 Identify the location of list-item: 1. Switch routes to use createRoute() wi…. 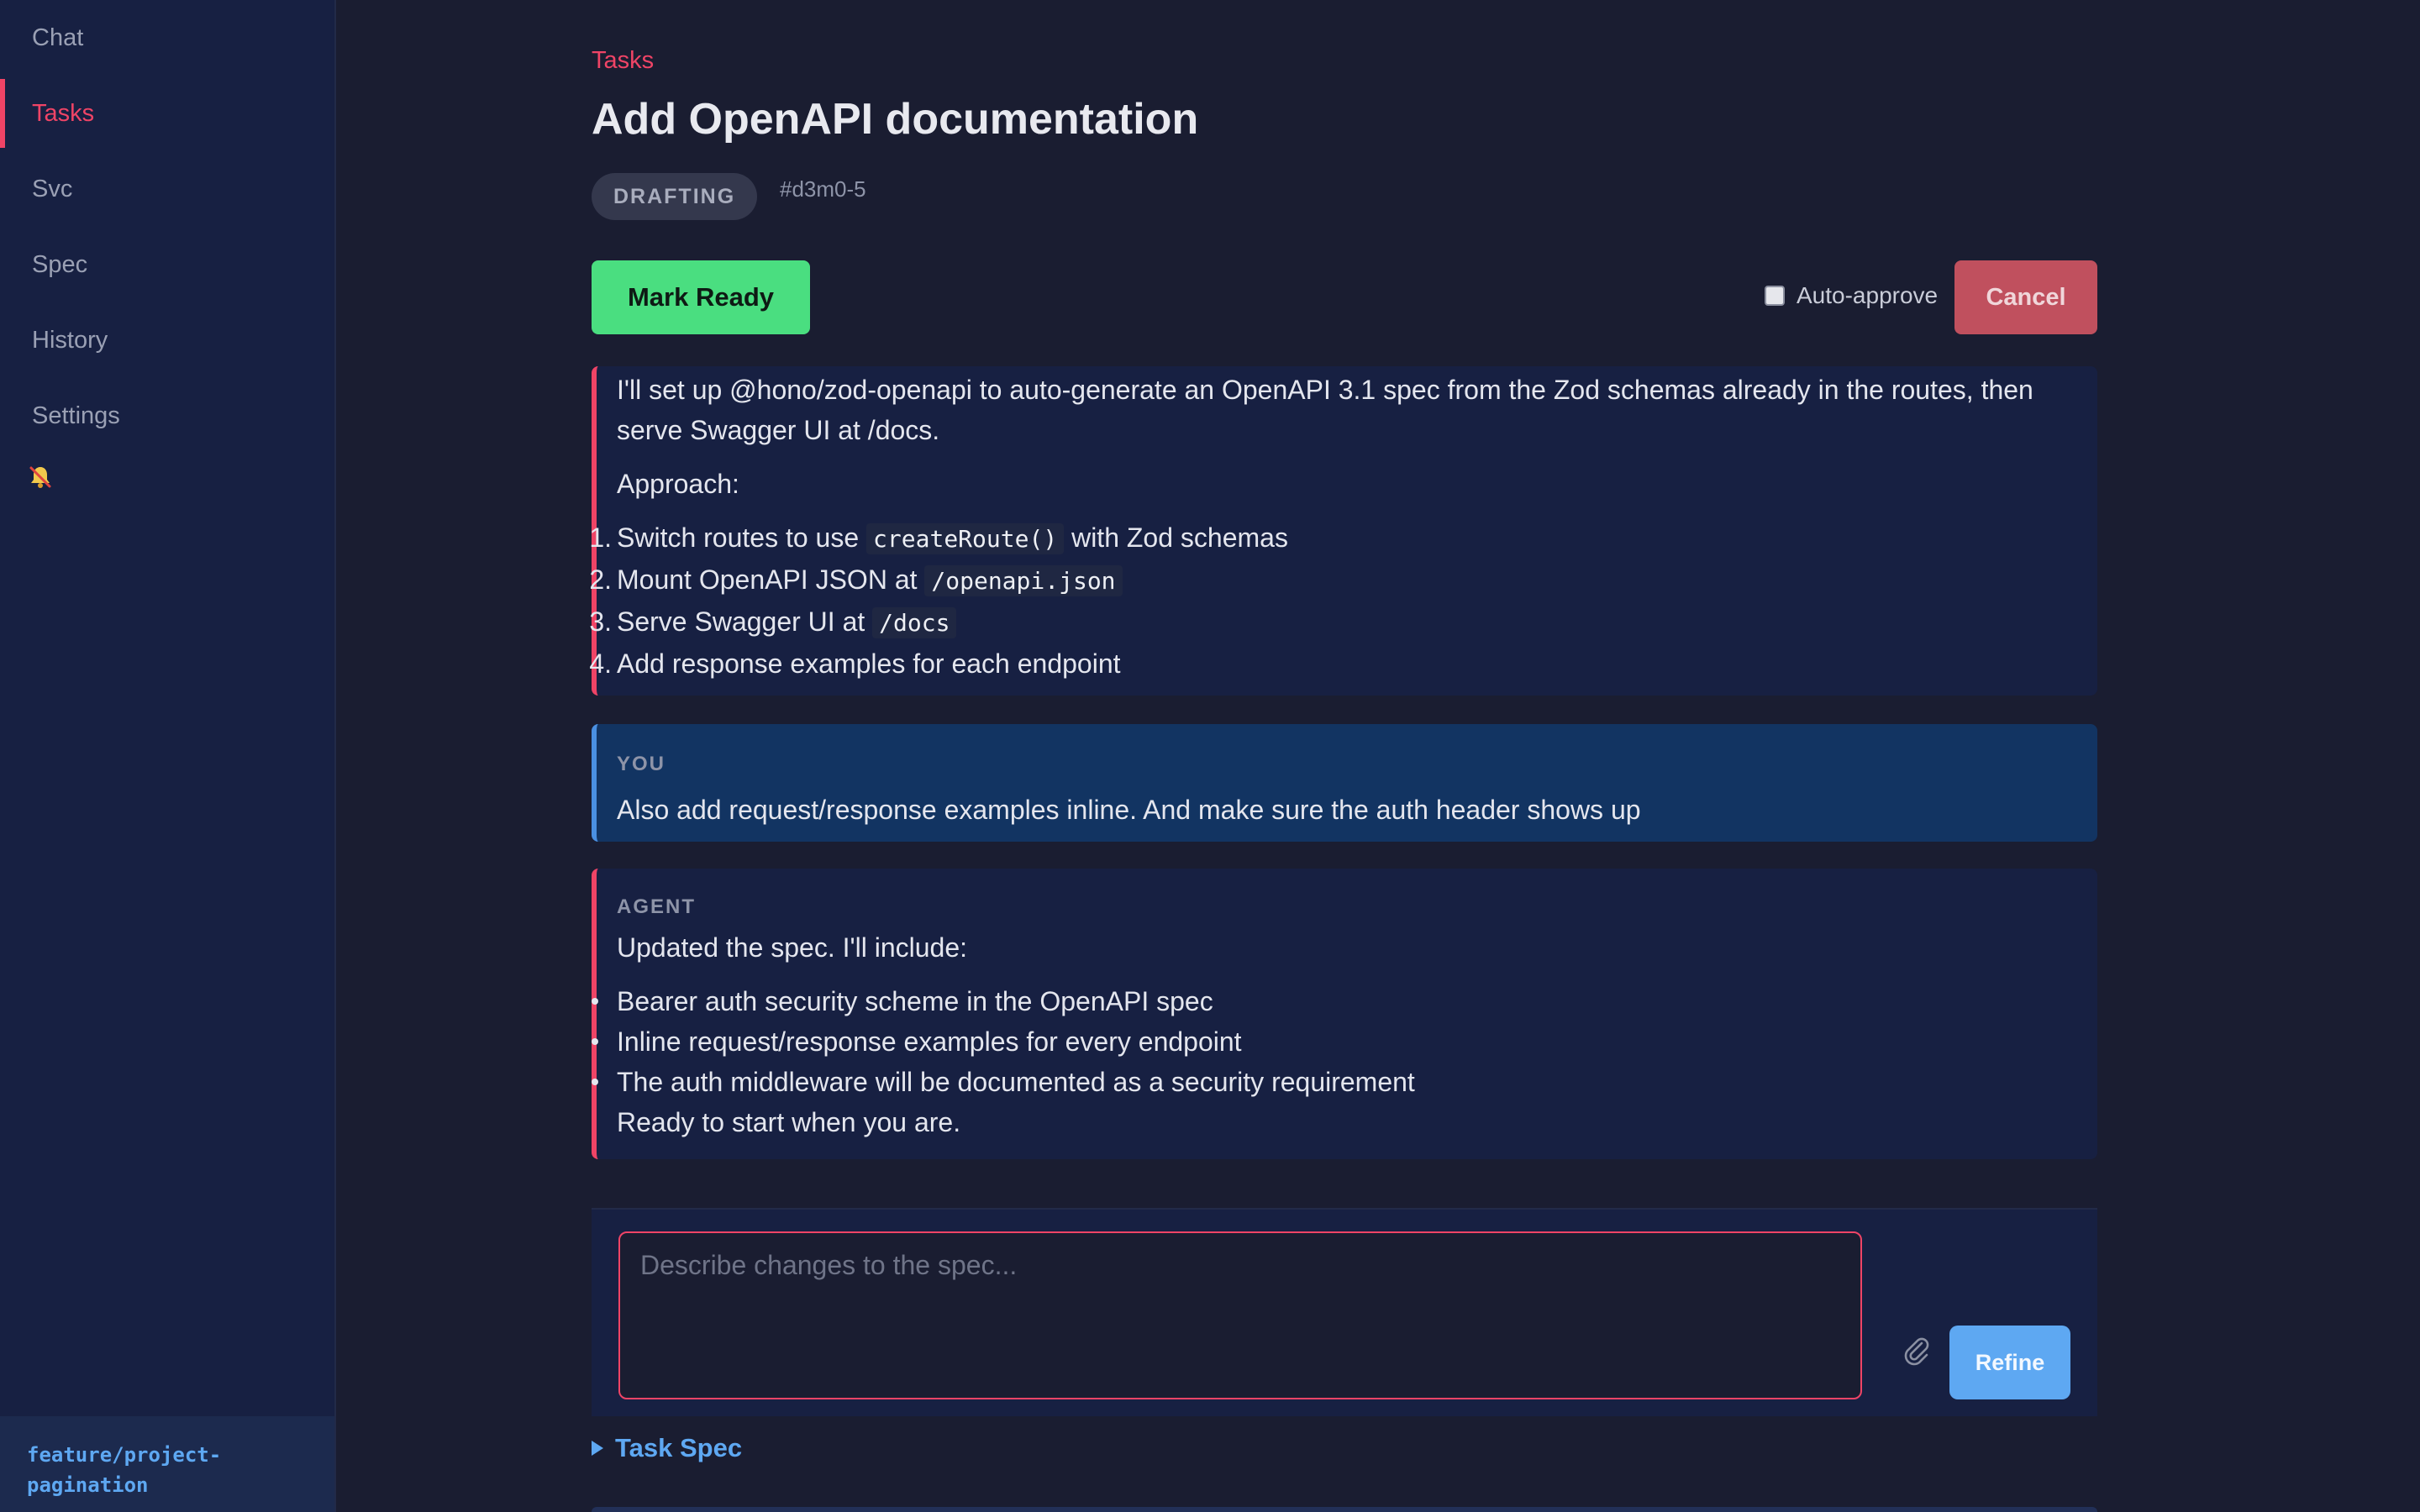
(1343, 538).